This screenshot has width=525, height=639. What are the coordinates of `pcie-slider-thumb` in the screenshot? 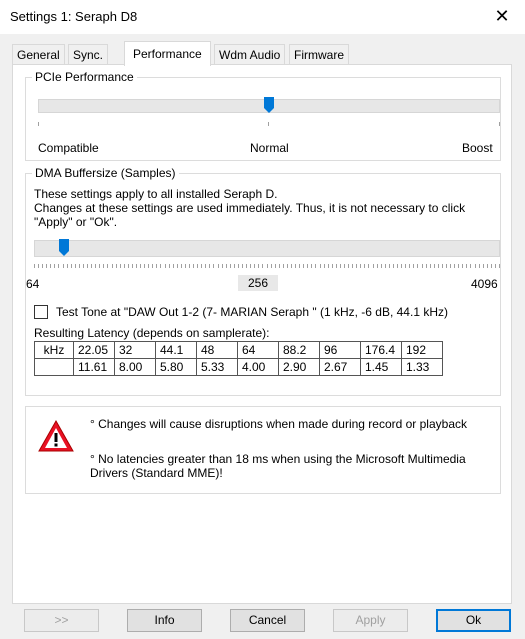 It's located at (269, 105).